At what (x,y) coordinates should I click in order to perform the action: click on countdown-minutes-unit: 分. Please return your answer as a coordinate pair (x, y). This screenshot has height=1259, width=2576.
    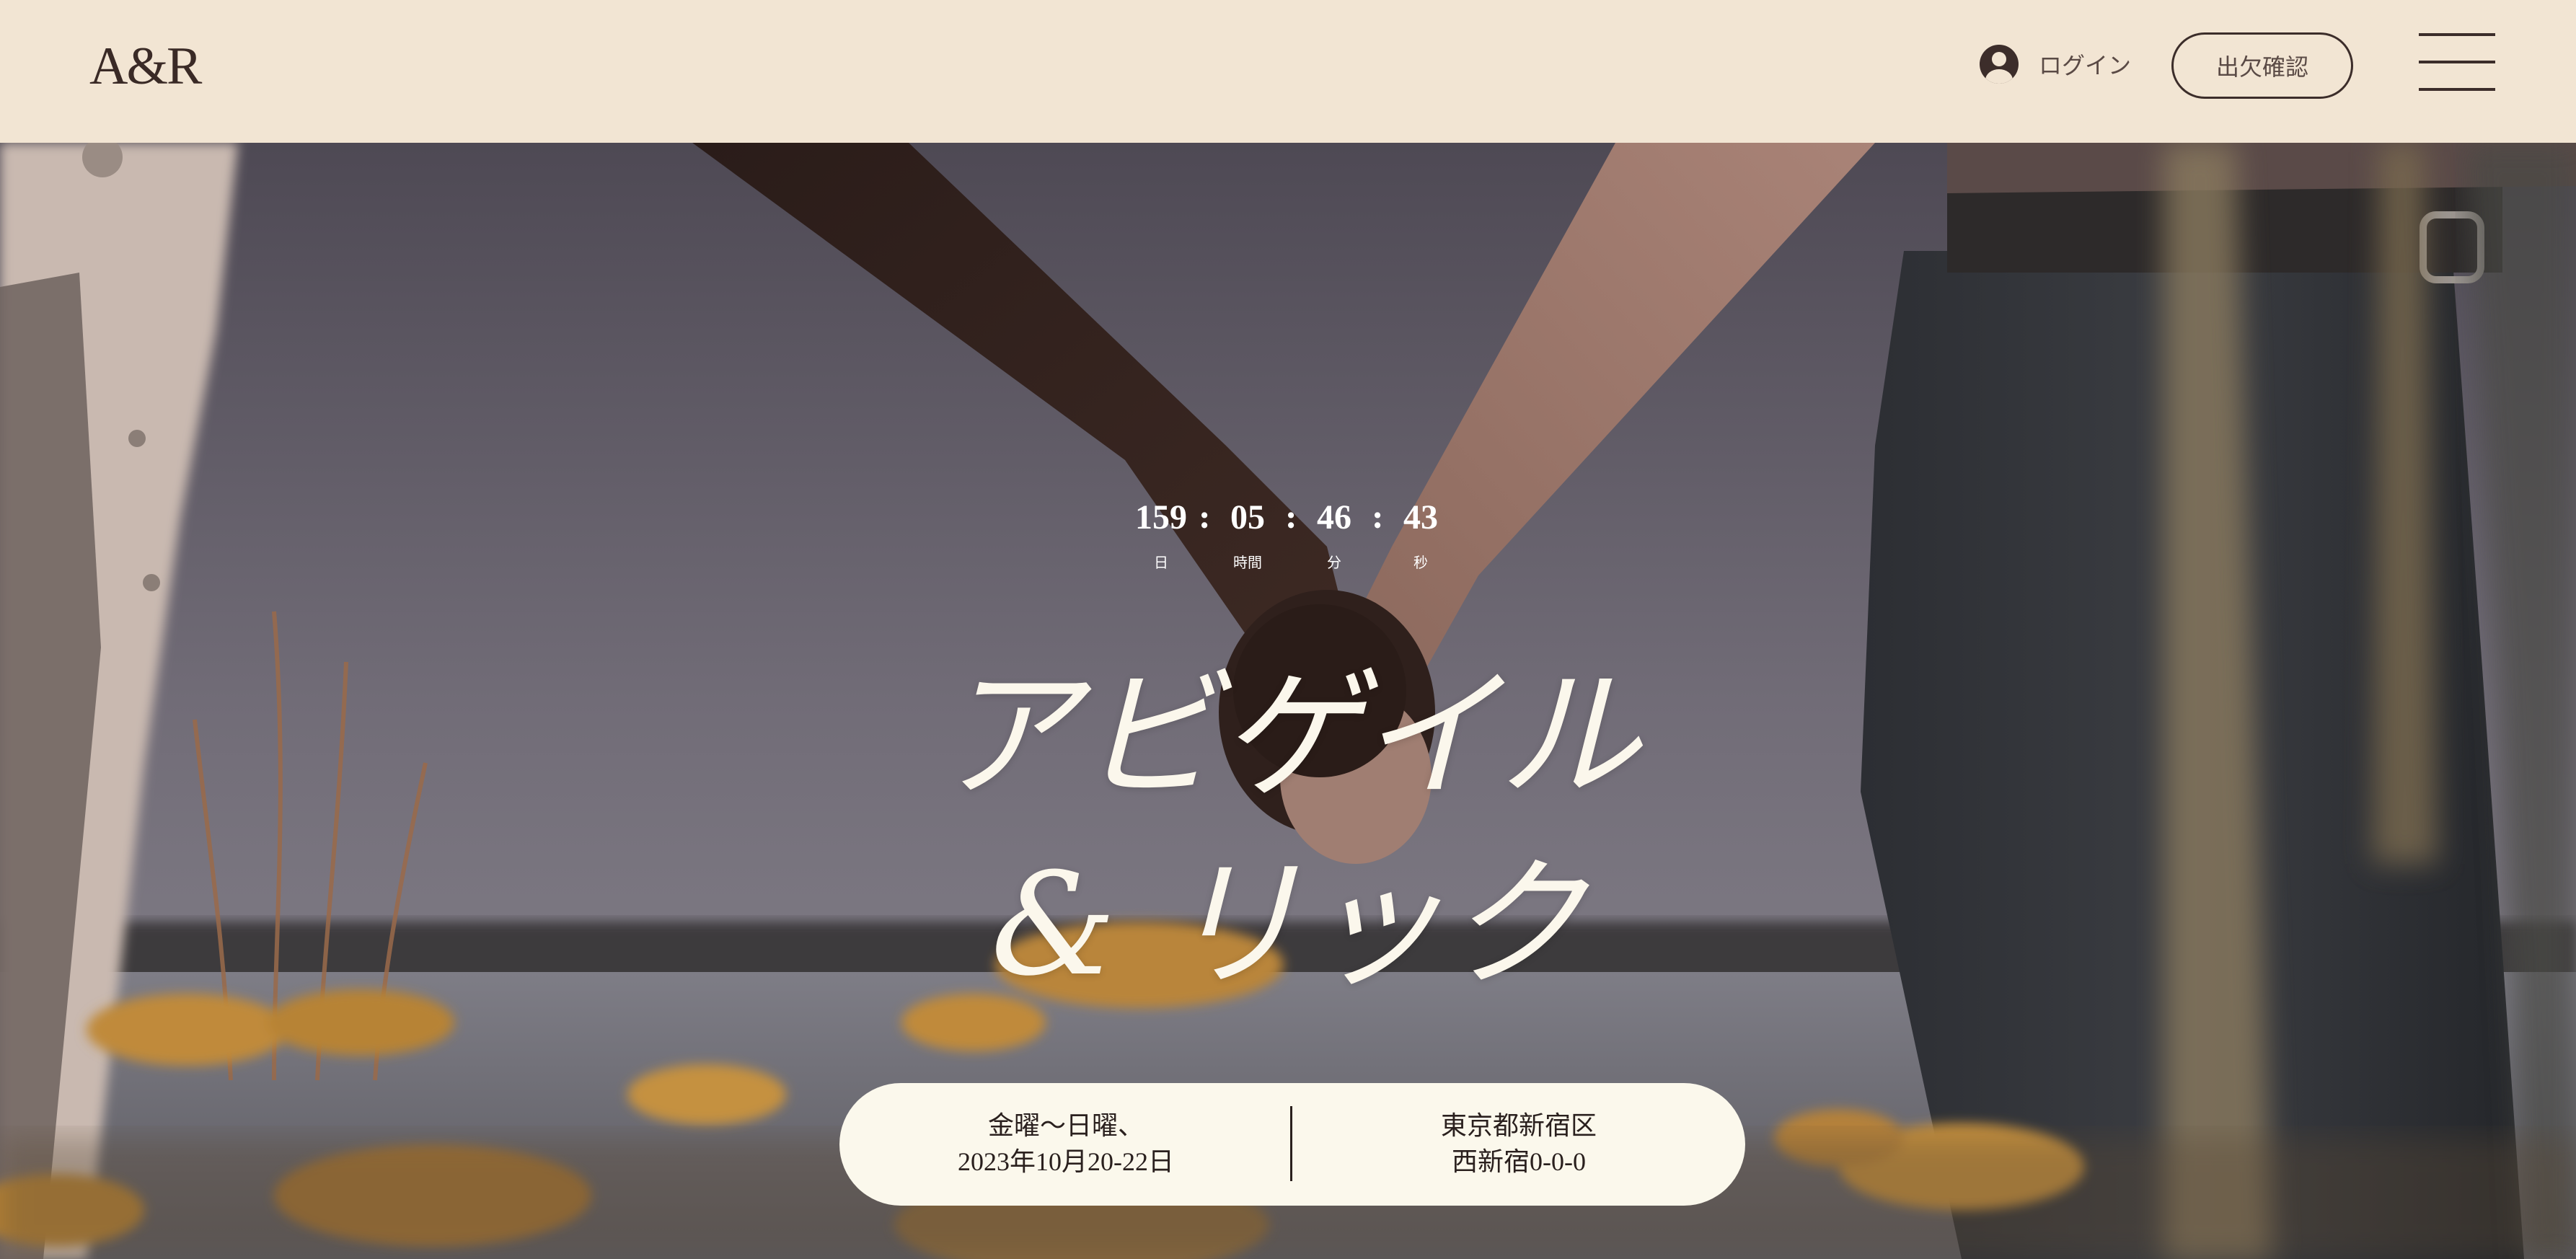
    Looking at the image, I should click on (1334, 562).